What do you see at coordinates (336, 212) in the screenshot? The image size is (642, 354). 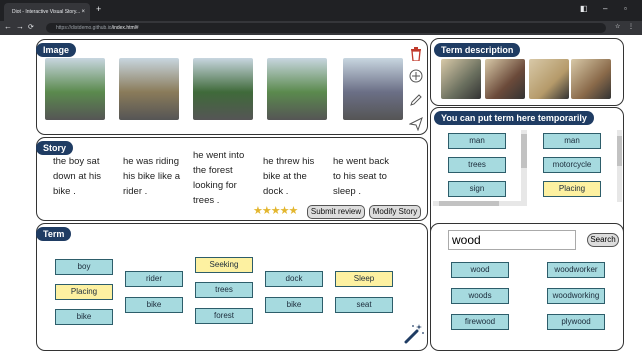 I see `submit-review-button: Submit review` at bounding box center [336, 212].